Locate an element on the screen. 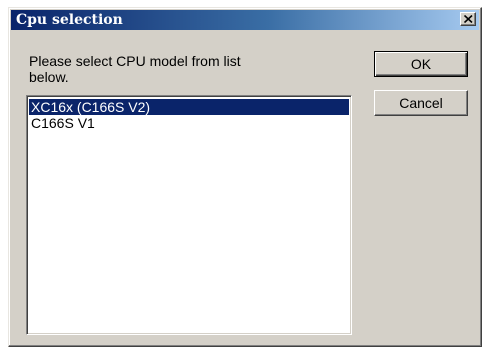  window-title: Cpu selection is located at coordinates (69, 20).